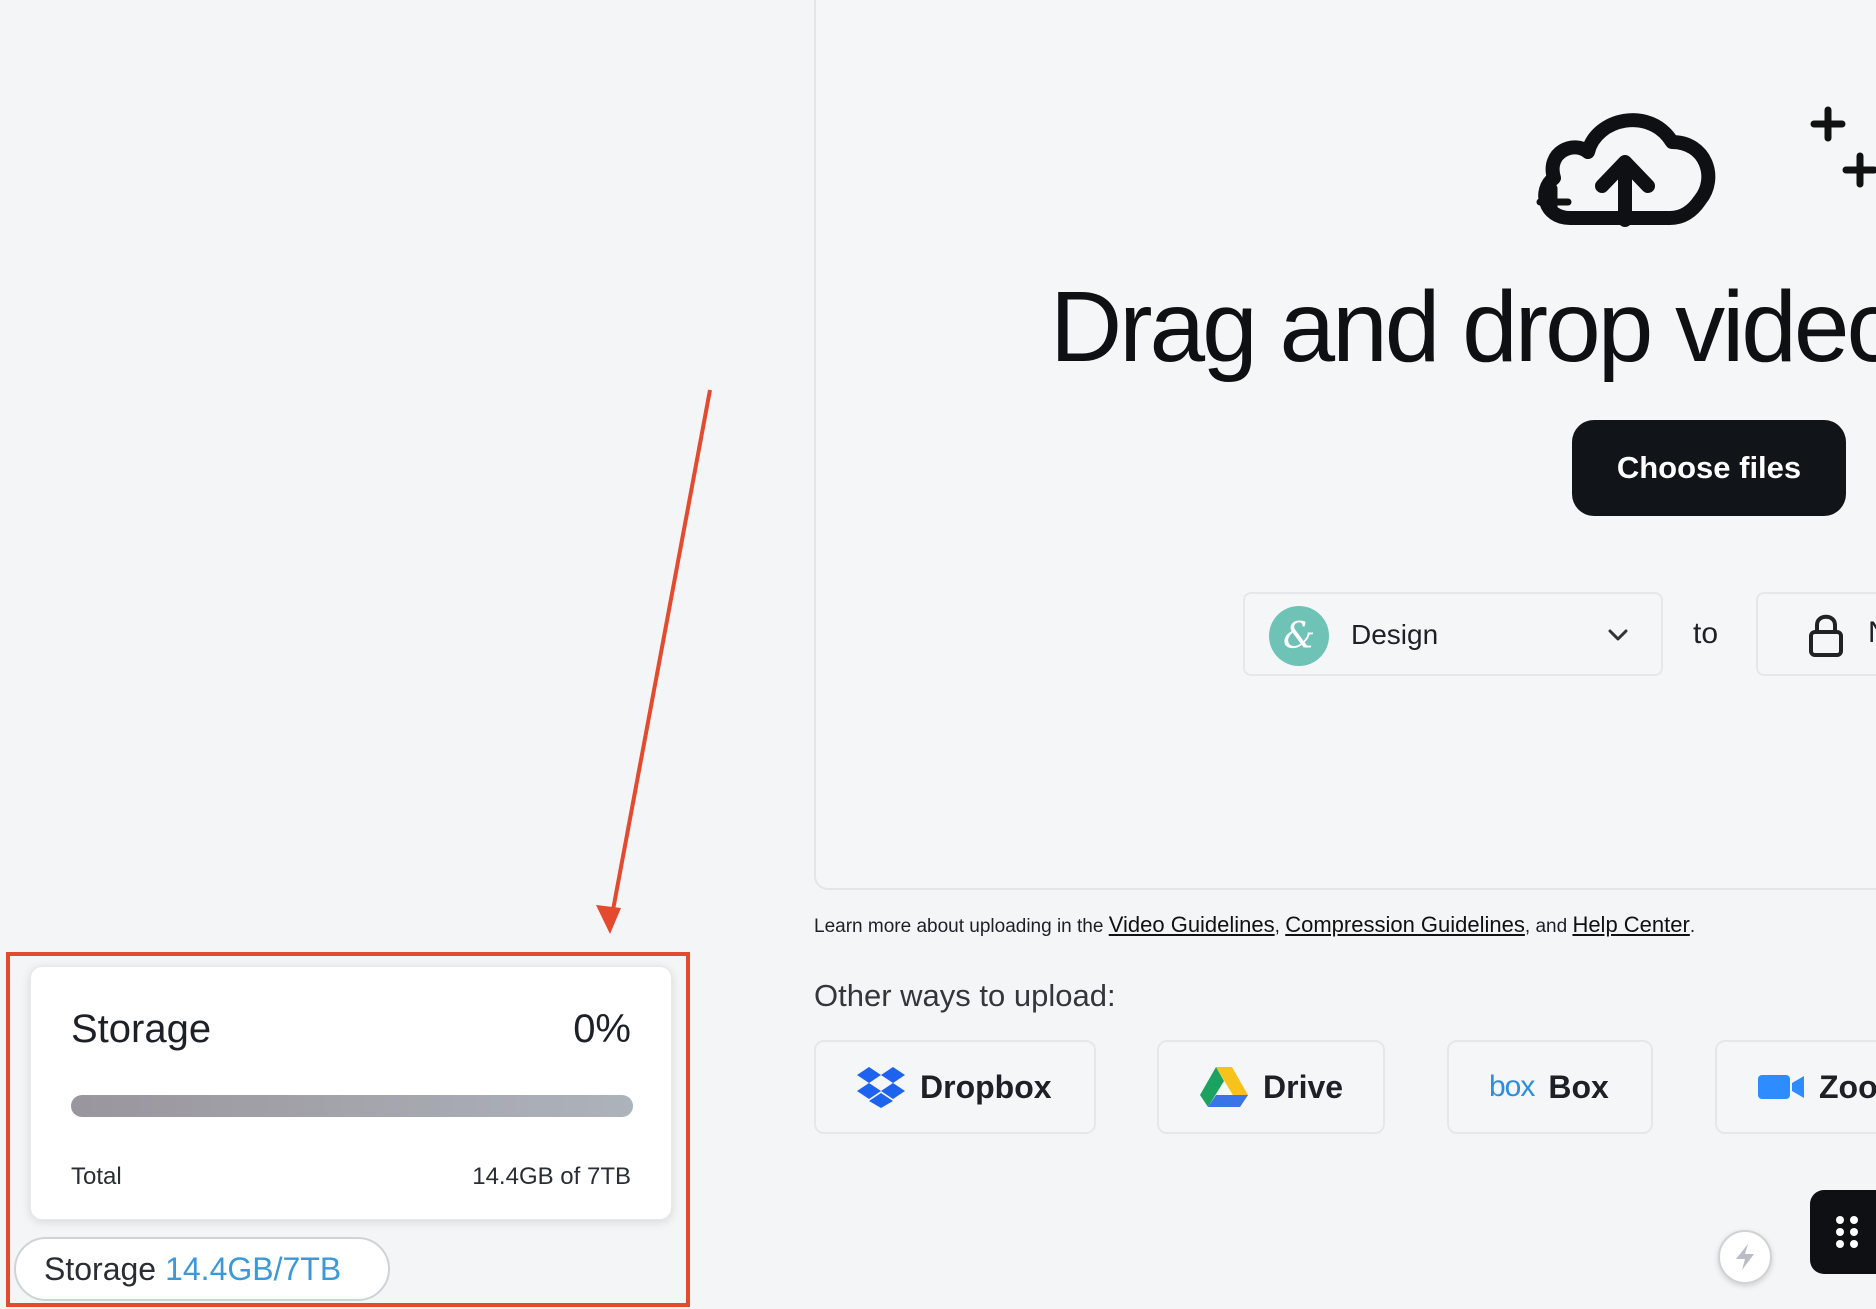 The image size is (1876, 1309). Describe the element at coordinates (965, 995) in the screenshot. I see `other-ways-title: Other ways to upload:` at that location.